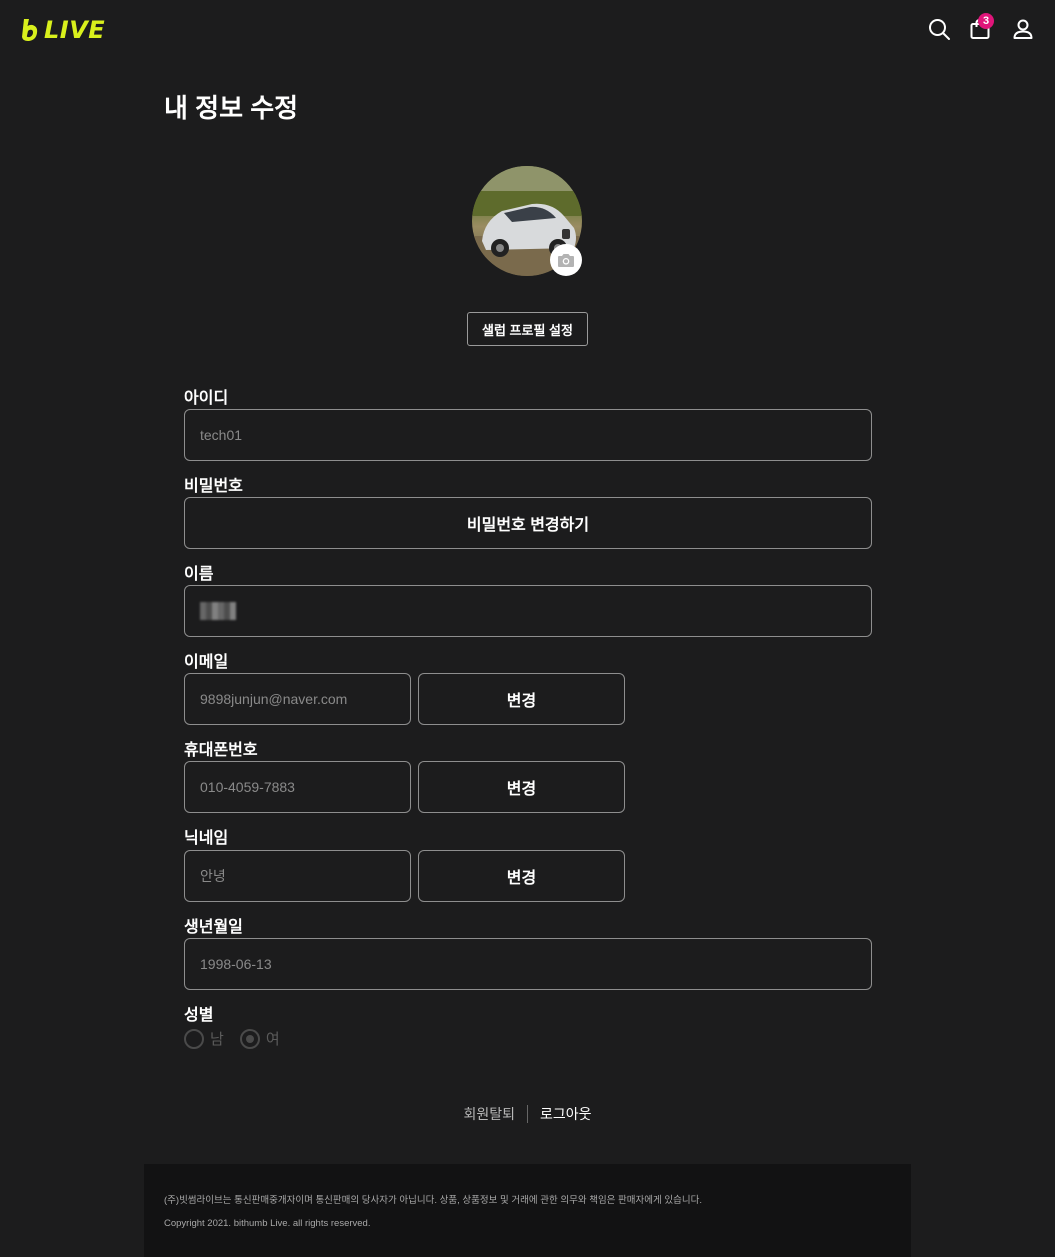 This screenshot has width=1055, height=1257. I want to click on gender-male-radio, so click(194, 1038).